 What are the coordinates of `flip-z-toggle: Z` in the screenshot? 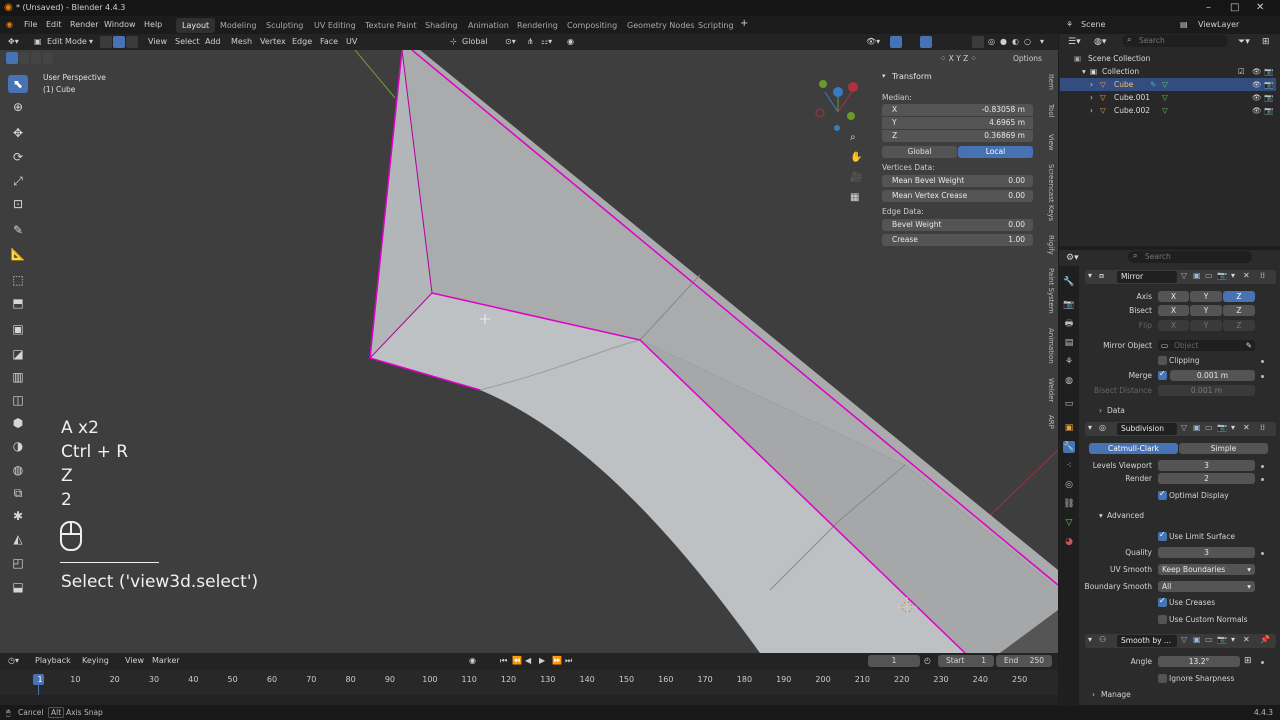 It's located at (1239, 325).